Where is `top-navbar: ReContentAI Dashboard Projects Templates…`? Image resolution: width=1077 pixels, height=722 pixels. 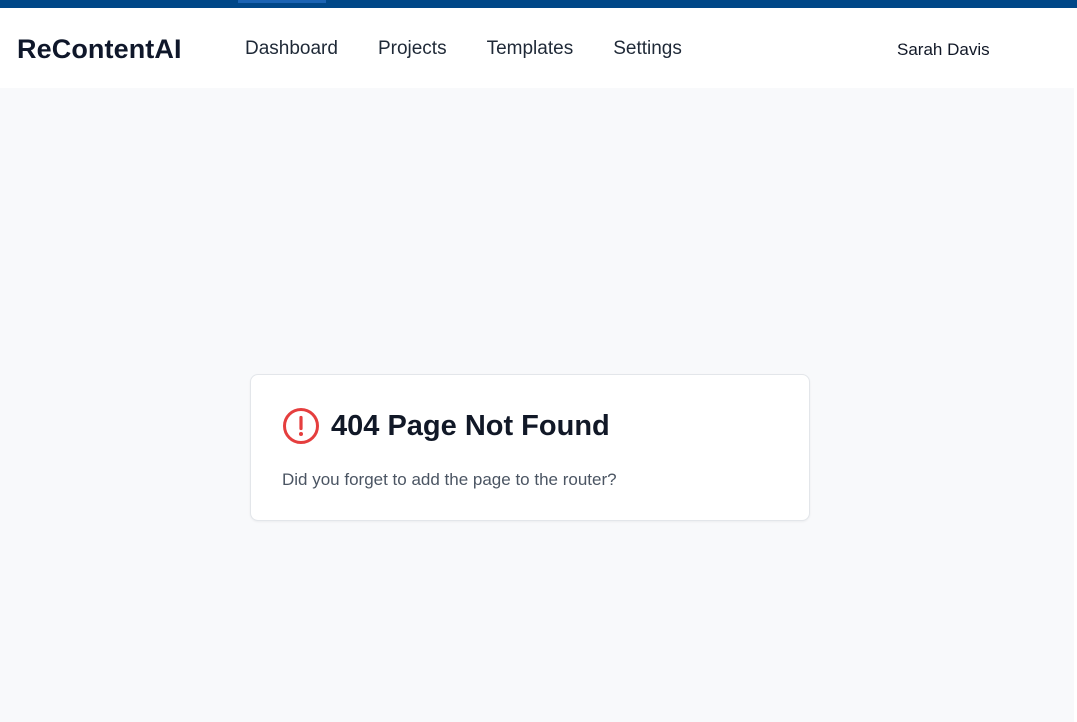
top-navbar: ReContentAI Dashboard Projects Templates… is located at coordinates (537, 48).